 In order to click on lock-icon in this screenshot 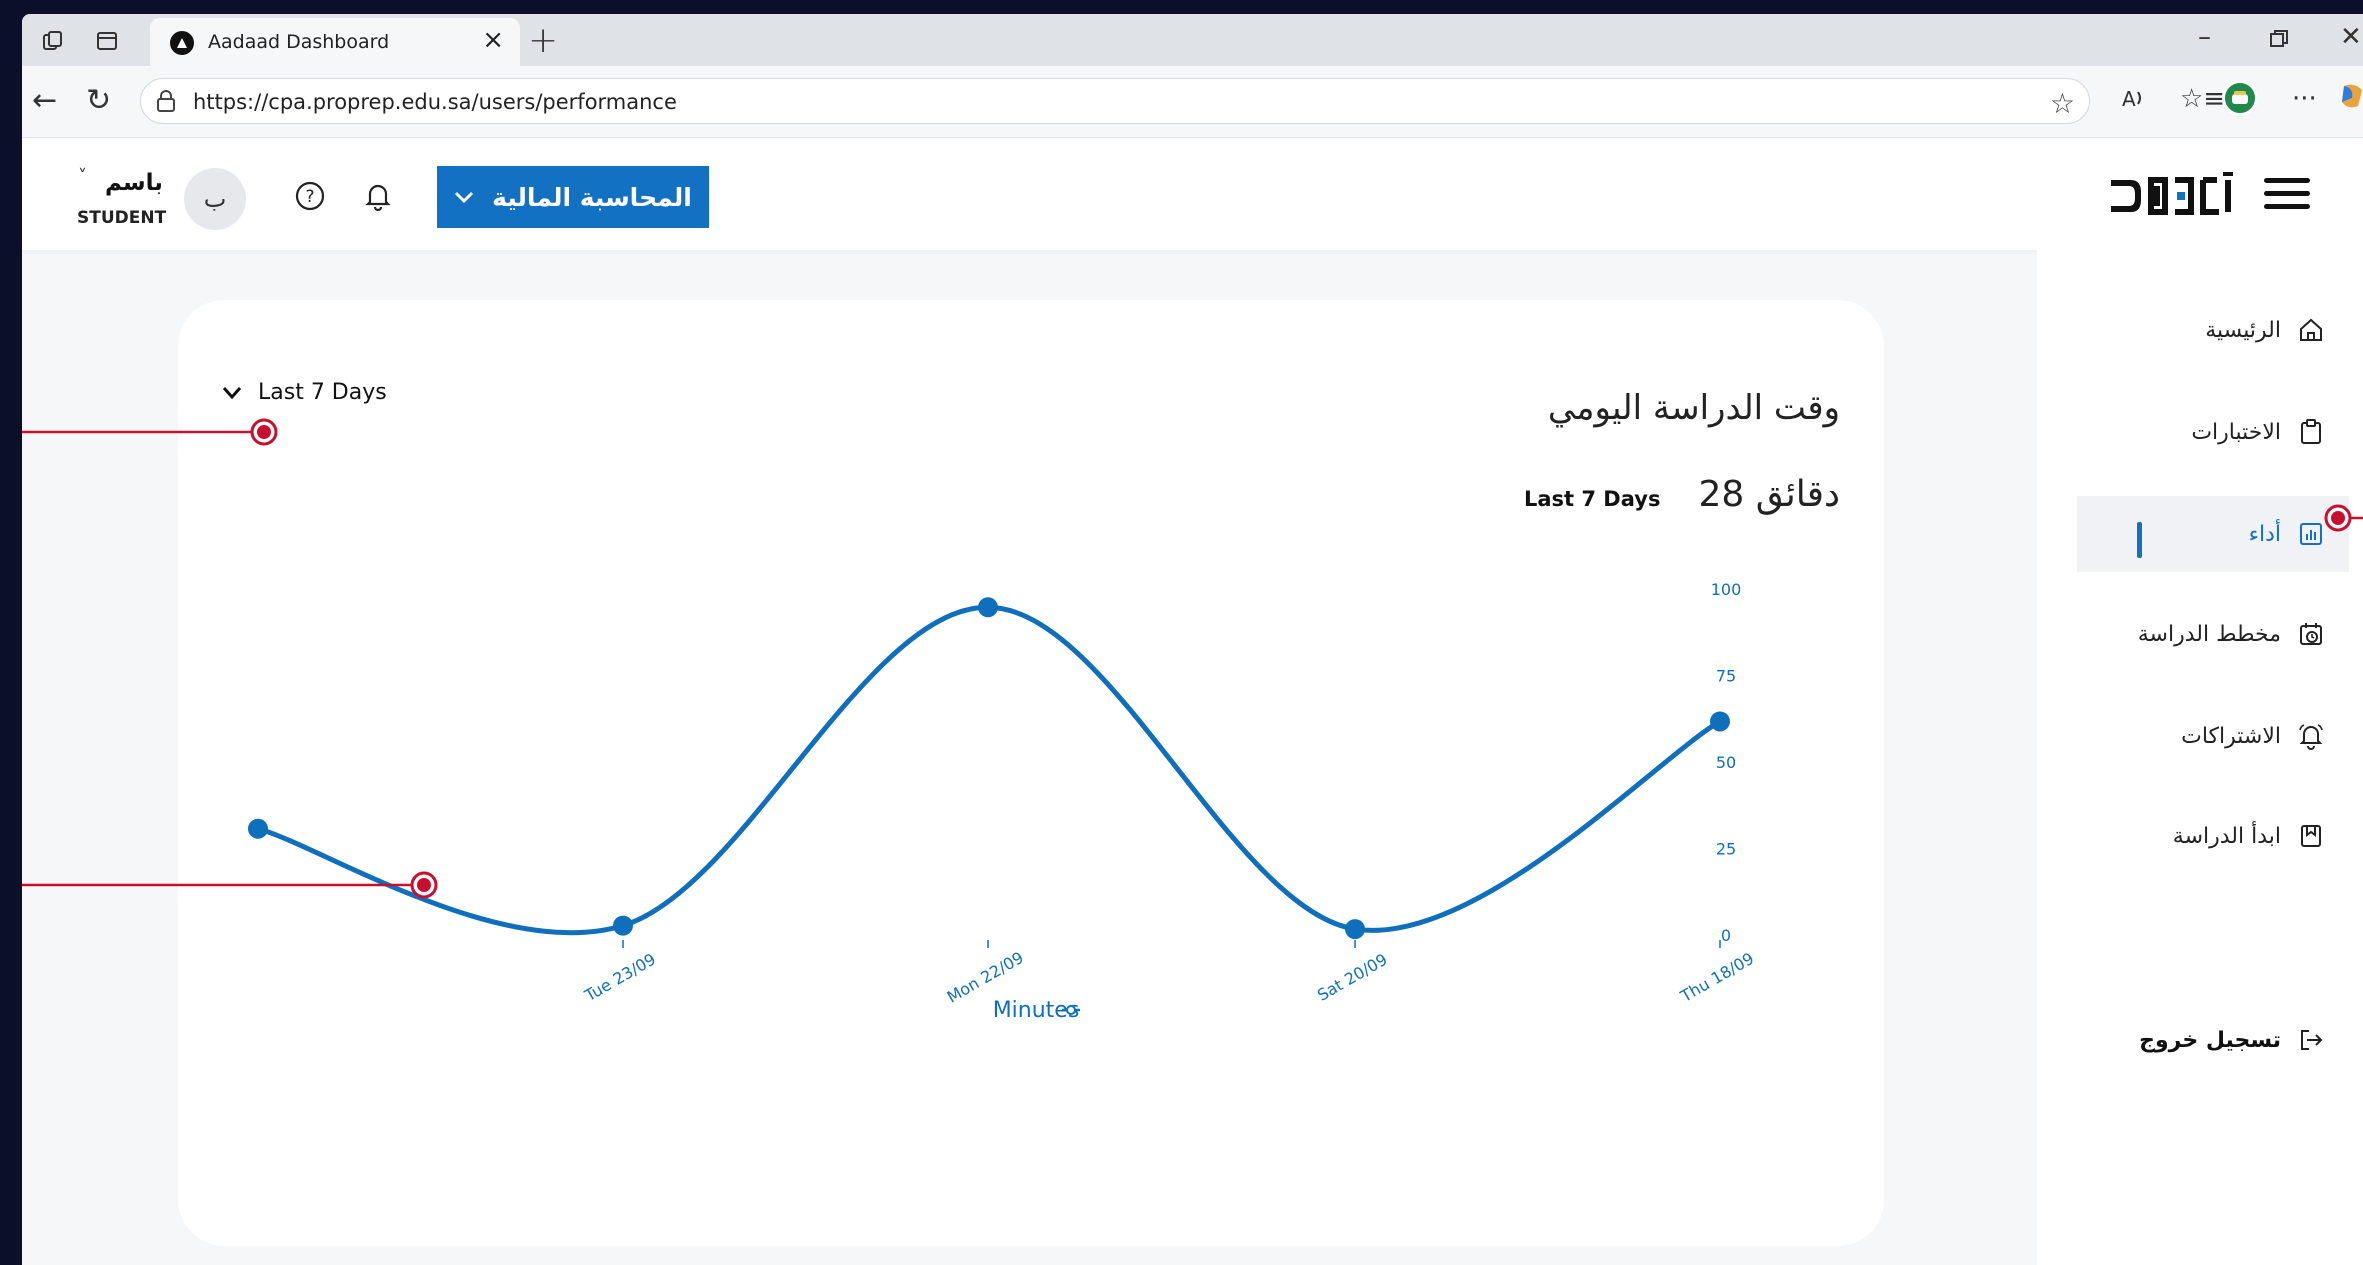, I will do `click(166, 103)`.